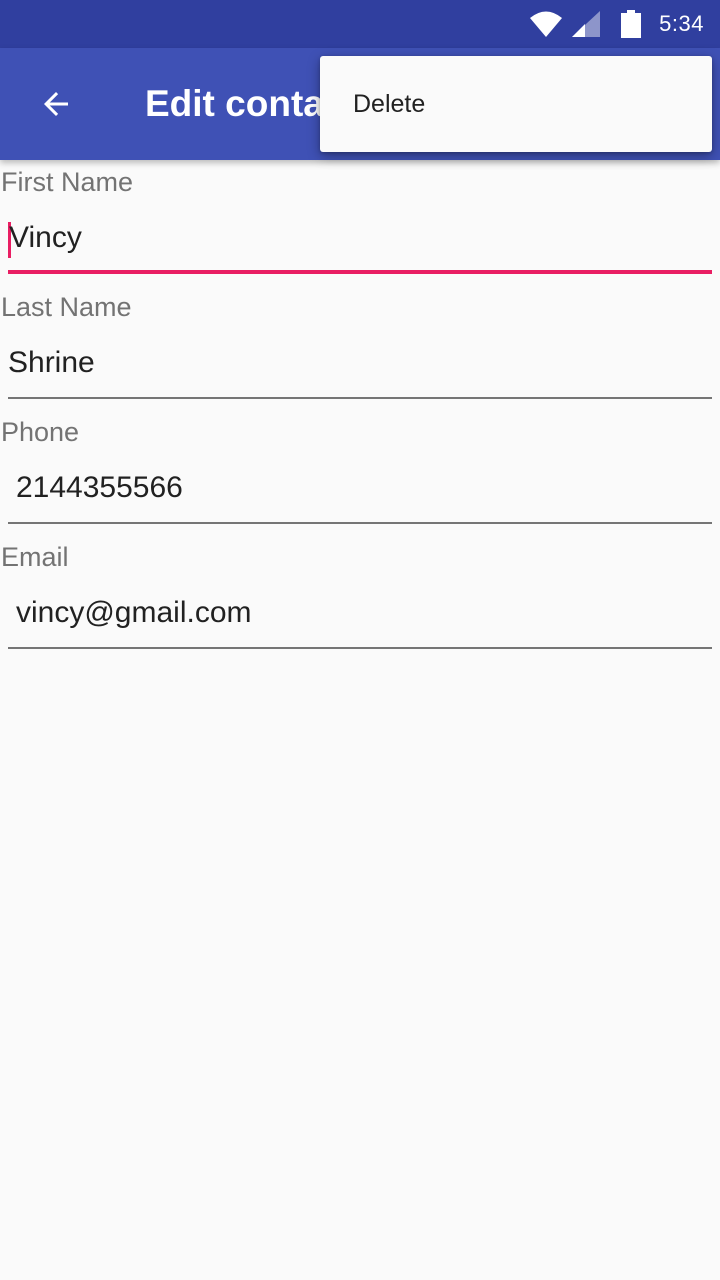 This screenshot has width=720, height=1280. I want to click on phone-label: Phone, so click(40, 432).